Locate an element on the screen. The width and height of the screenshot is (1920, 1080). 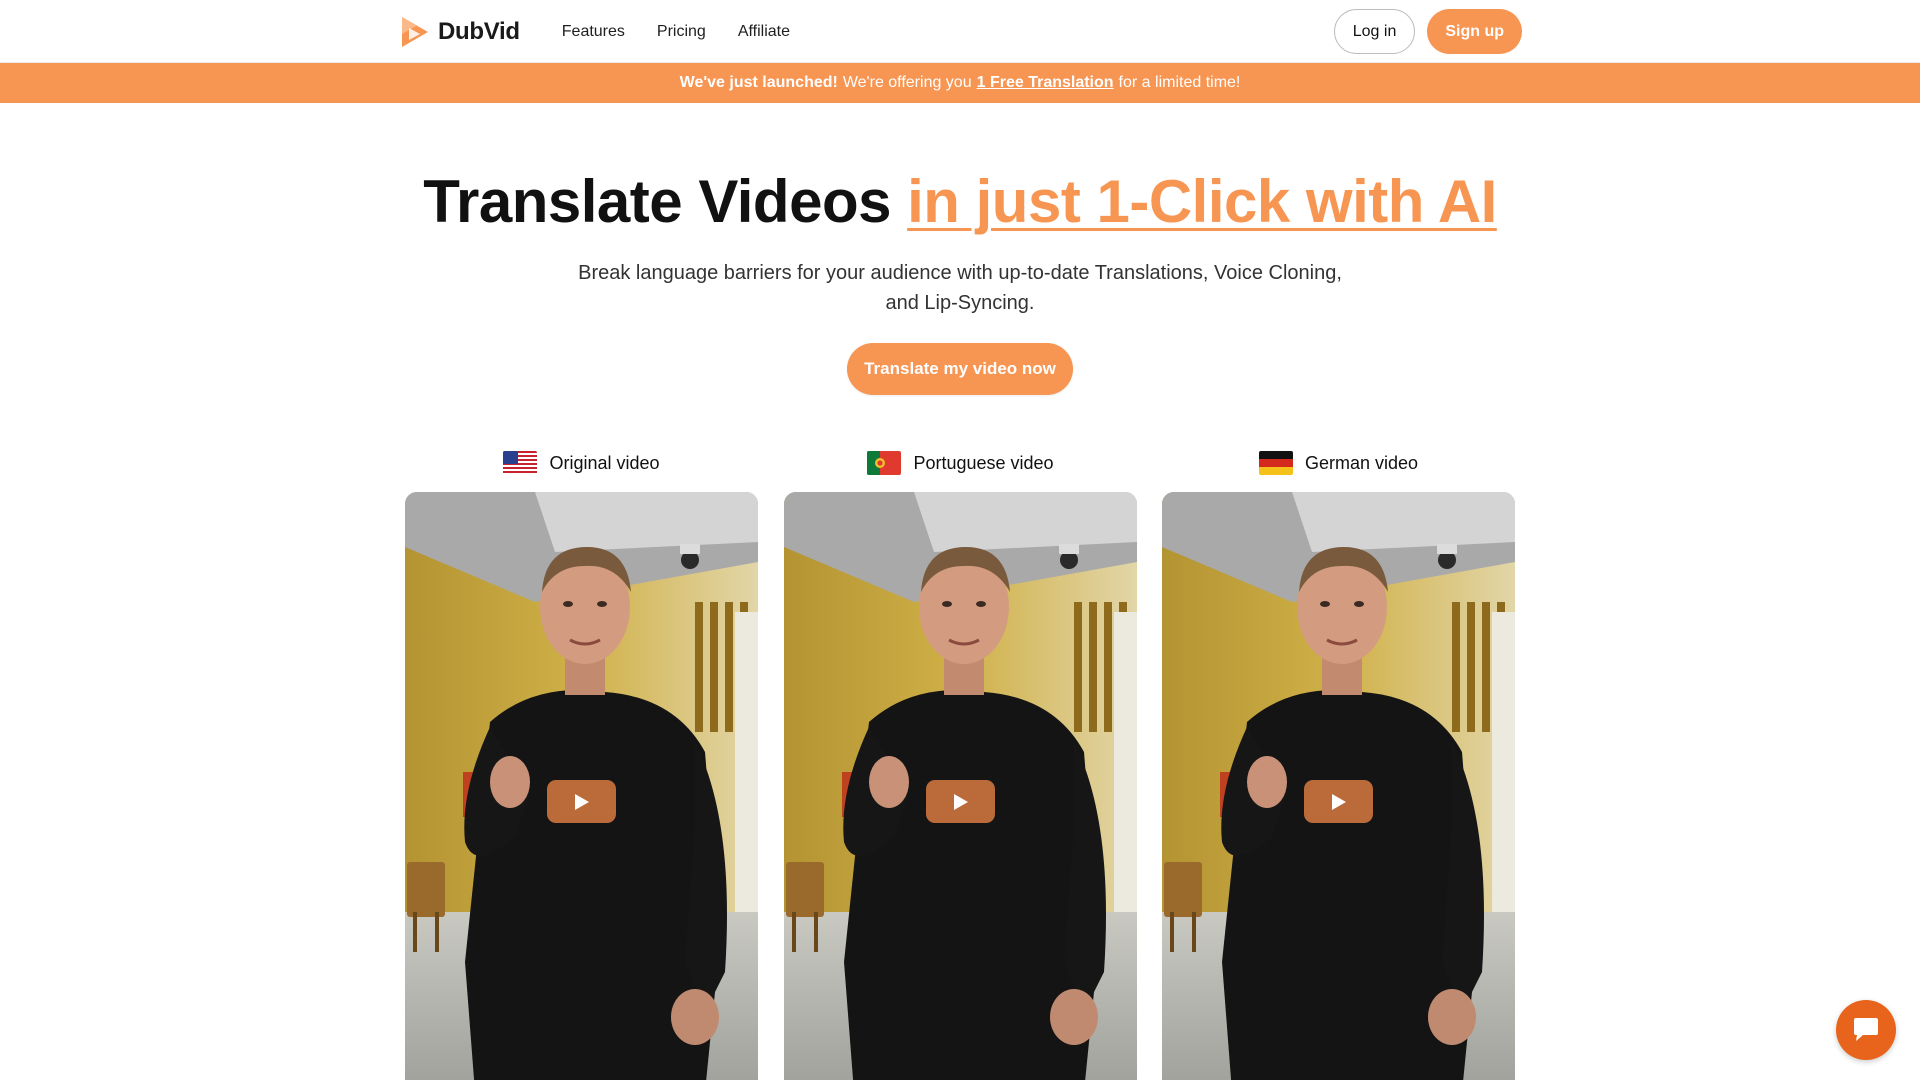
nav-links: Features Pricing Affiliate is located at coordinates (692, 32).